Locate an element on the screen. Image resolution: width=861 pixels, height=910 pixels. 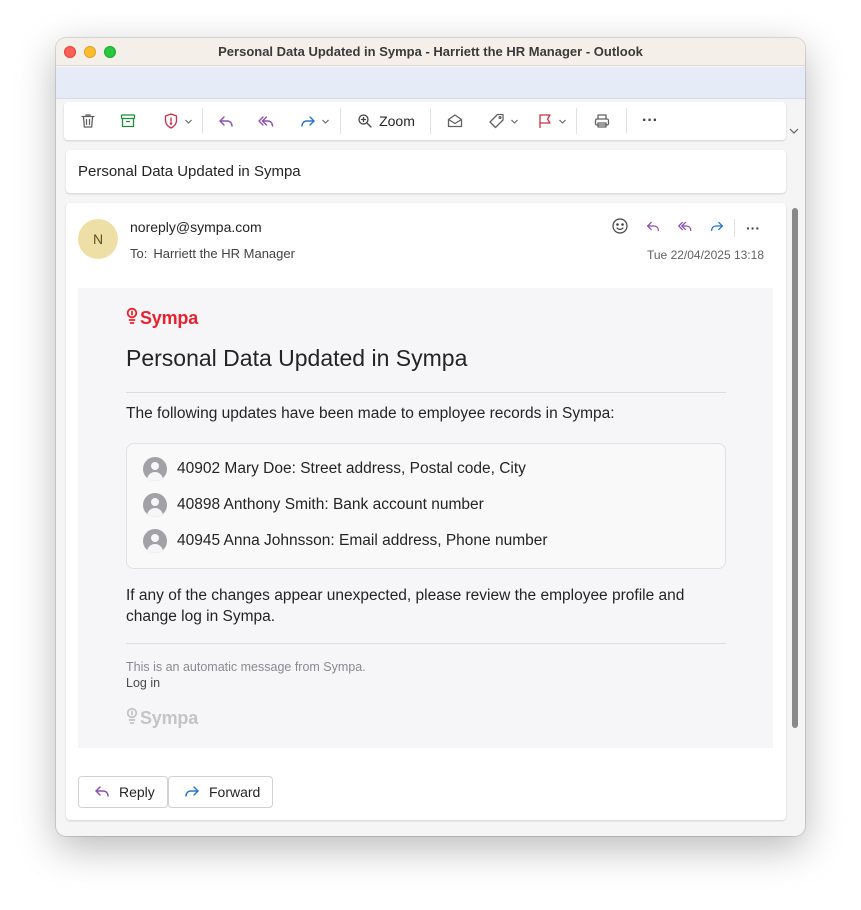
delete-button is located at coordinates (88, 121).